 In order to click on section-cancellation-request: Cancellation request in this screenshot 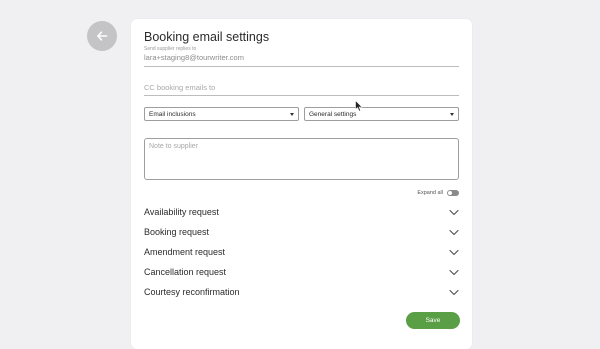, I will do `click(301, 272)`.